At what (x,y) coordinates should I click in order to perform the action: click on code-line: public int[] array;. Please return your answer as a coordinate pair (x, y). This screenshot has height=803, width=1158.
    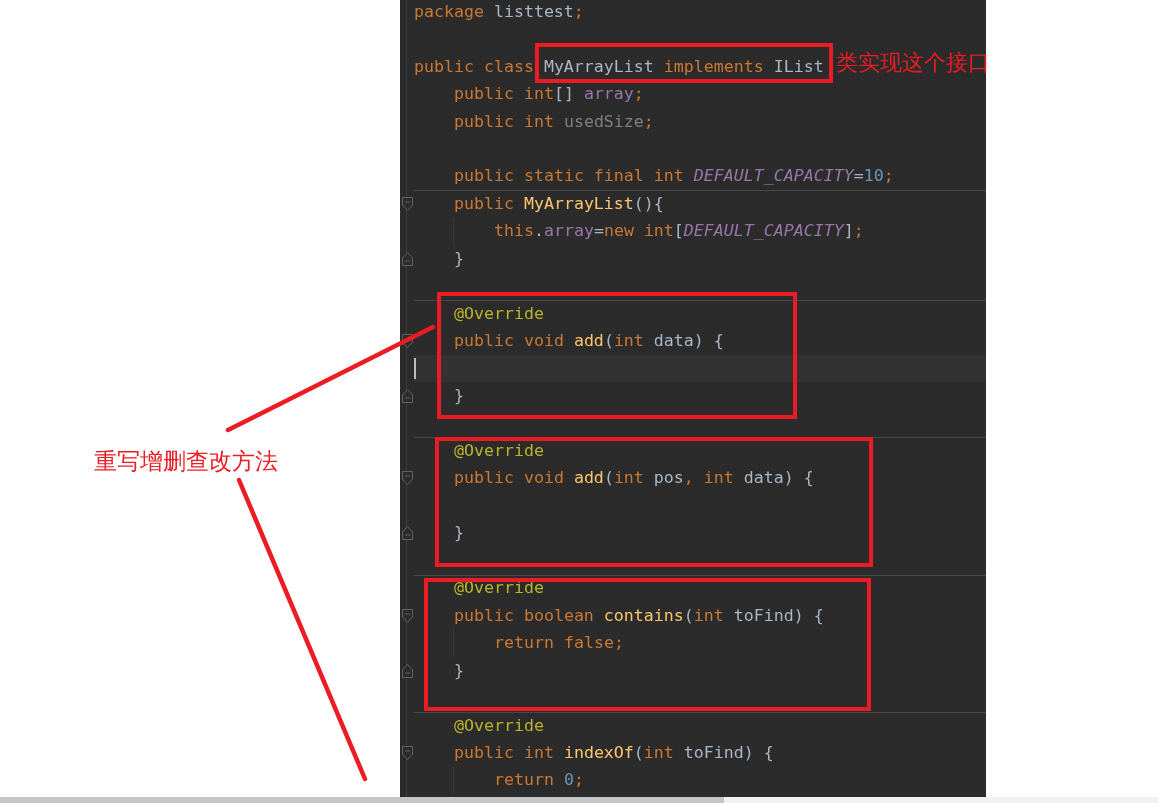
    Looking at the image, I should click on (549, 94).